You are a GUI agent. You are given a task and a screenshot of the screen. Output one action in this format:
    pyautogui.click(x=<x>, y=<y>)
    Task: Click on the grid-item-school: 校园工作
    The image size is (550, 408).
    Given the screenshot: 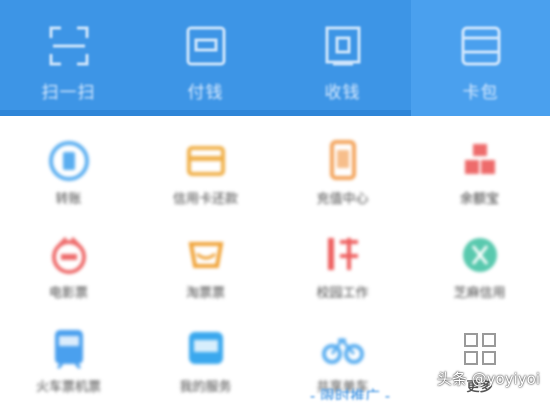 What is the action you would take?
    pyautogui.click(x=342, y=268)
    